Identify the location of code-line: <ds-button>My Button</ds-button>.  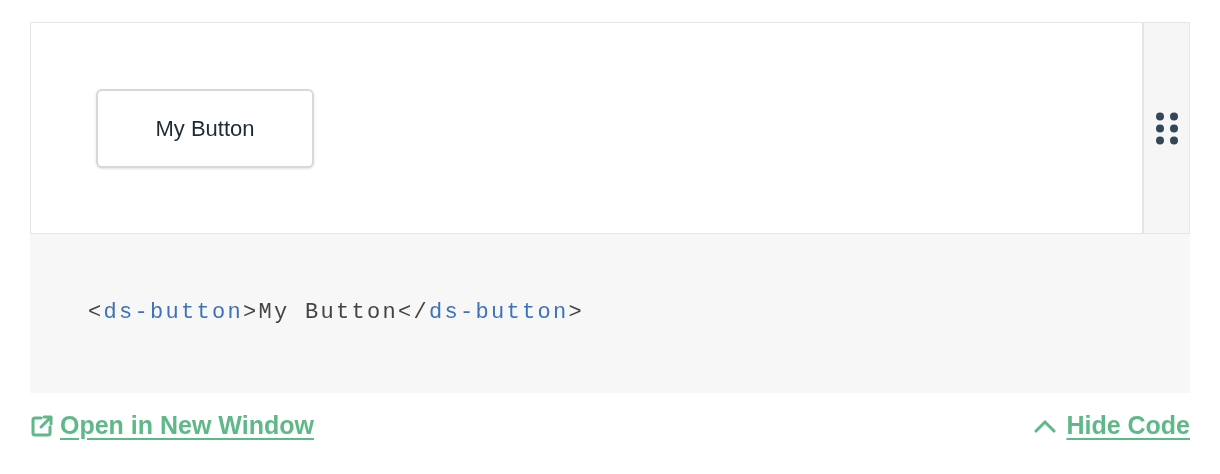
(336, 312).